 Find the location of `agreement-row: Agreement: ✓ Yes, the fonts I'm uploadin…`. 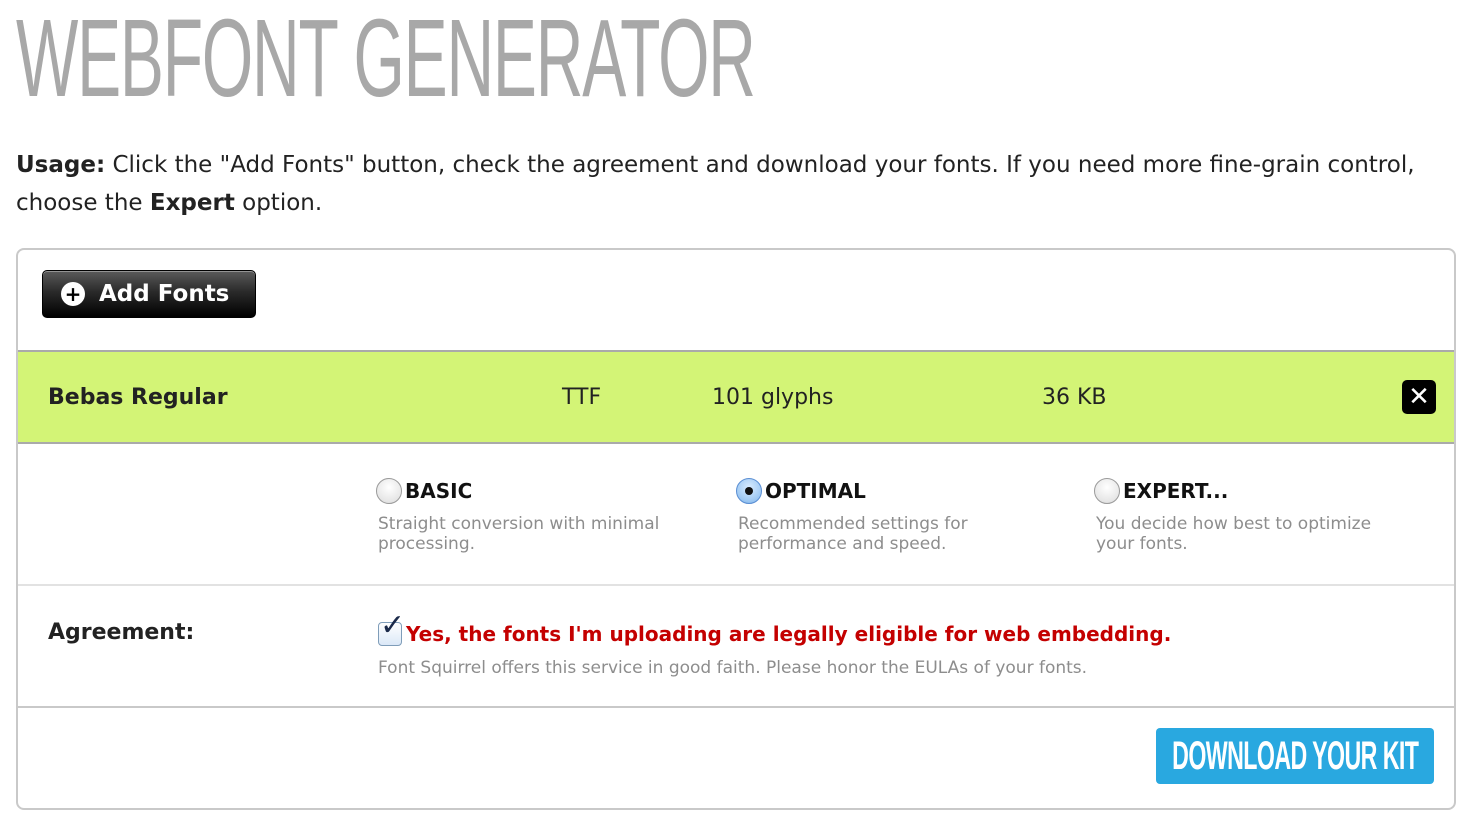

agreement-row: Agreement: ✓ Yes, the fonts I'm uploadin… is located at coordinates (736, 647).